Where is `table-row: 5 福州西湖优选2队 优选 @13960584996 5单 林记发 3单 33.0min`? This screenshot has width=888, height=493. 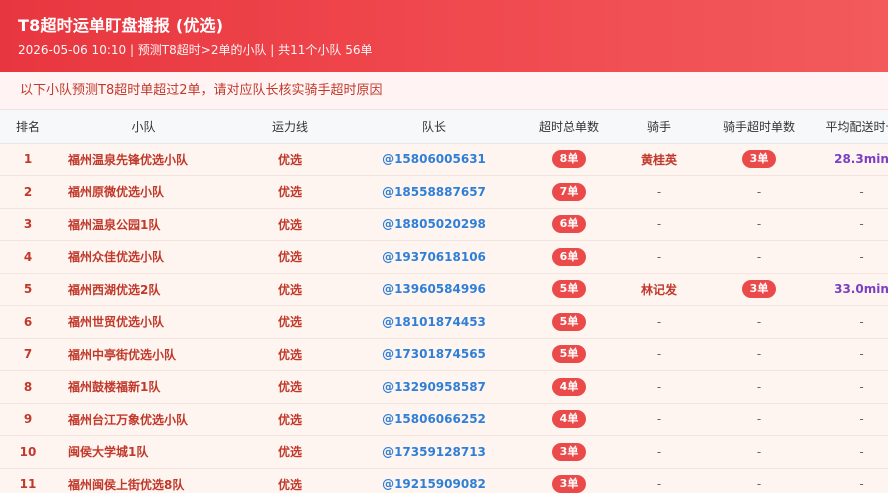
table-row: 5 福州西湖优选2队 优选 @13960584996 5单 林记发 3单 33.0min is located at coordinates (444, 289).